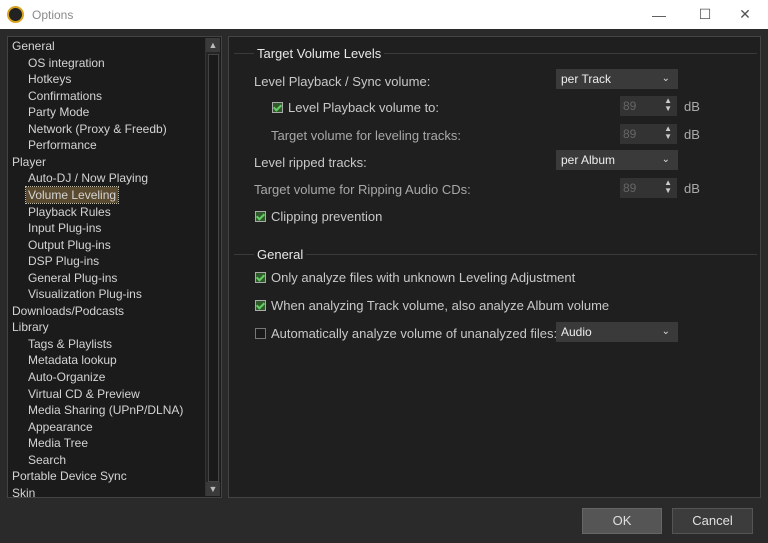 This screenshot has height=543, width=768. Describe the element at coordinates (69, 476) in the screenshot. I see `tree-item: Portable Device Sync` at that location.